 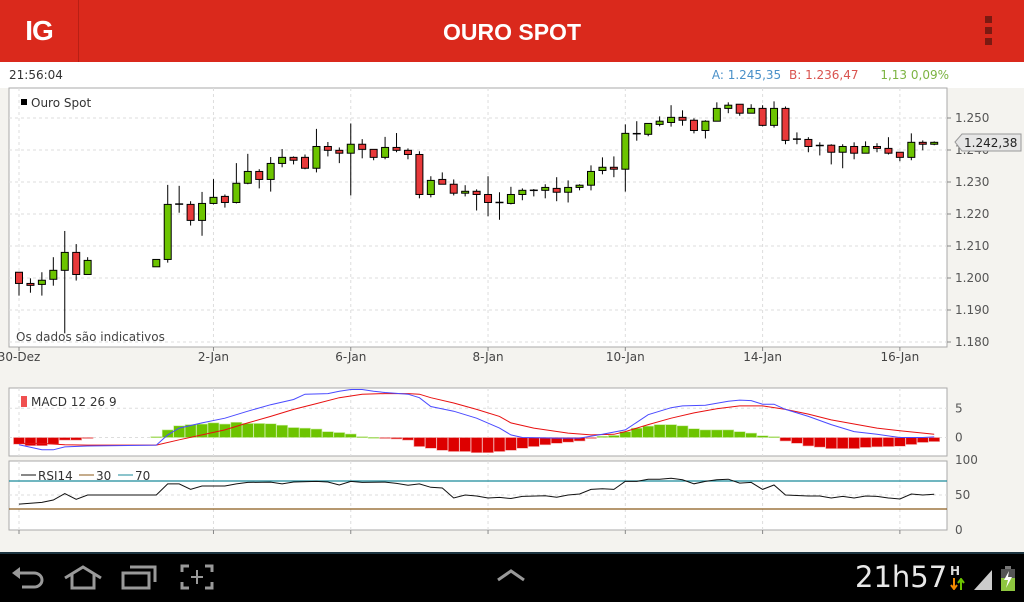 I want to click on rsi-tick-label: 0, so click(x=959, y=530).